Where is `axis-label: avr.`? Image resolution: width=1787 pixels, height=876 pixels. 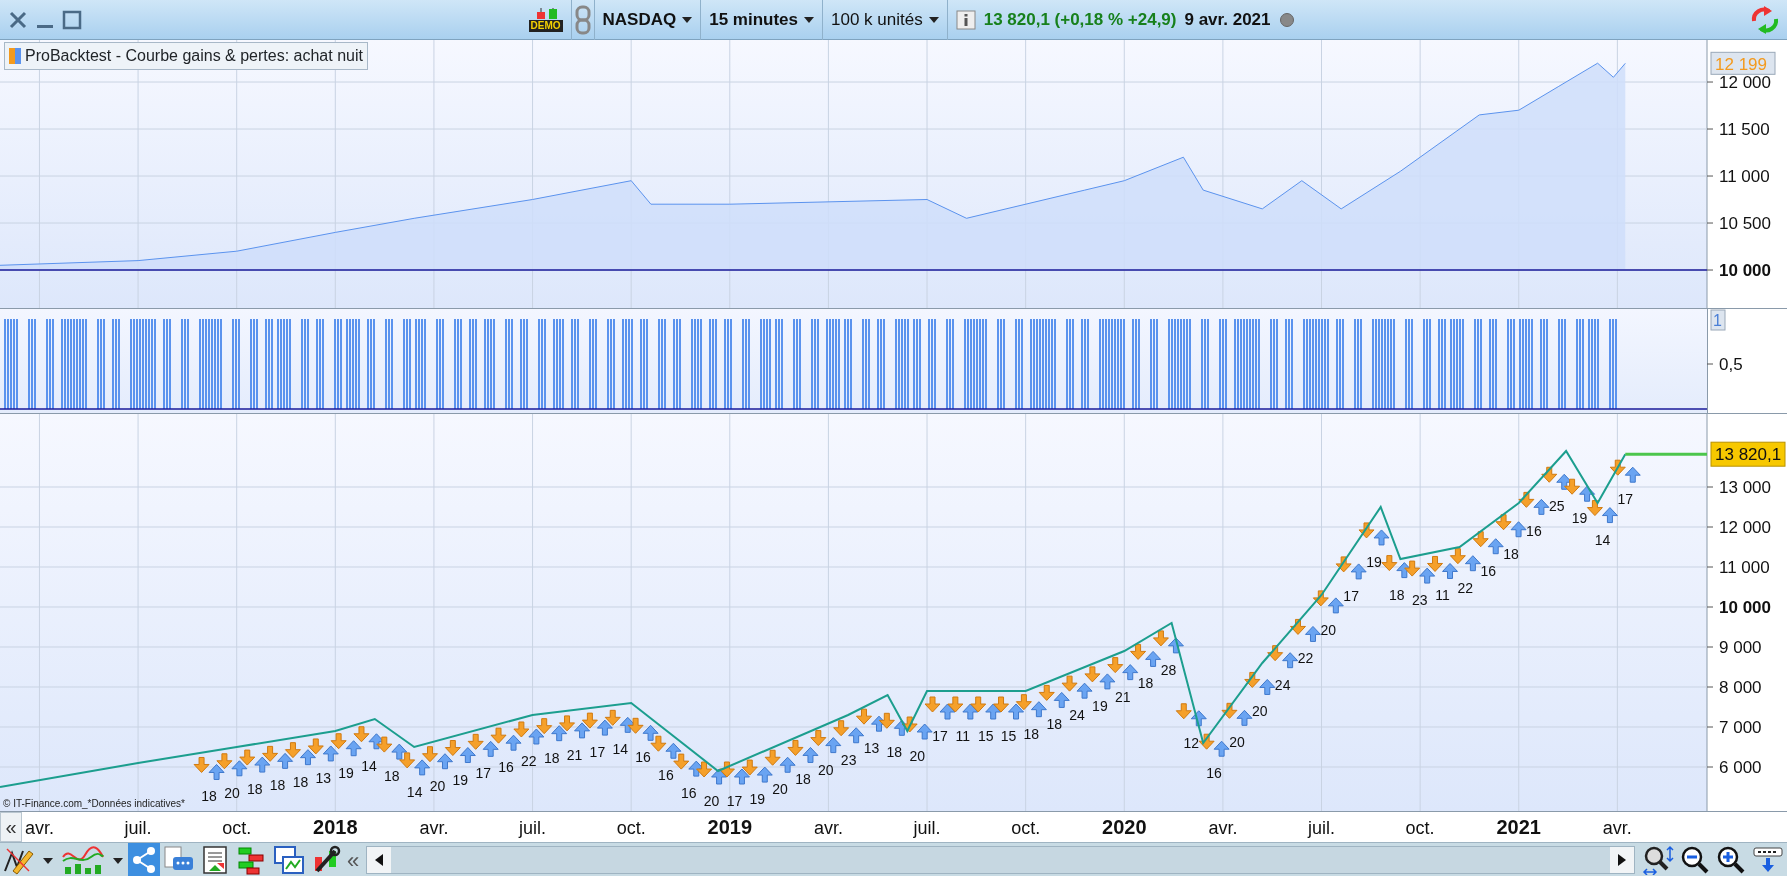
axis-label: avr. is located at coordinates (434, 828).